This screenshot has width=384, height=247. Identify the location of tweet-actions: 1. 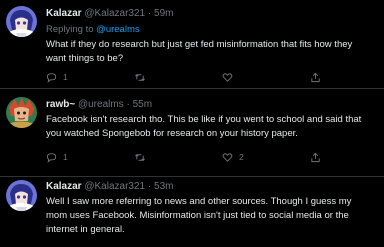
(196, 77).